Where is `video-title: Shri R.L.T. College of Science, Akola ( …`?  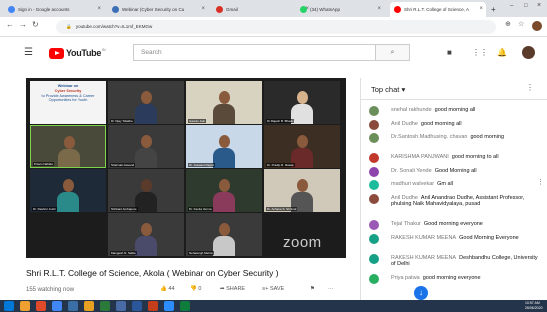 video-title: Shri R.L.T. College of Science, Akola ( … is located at coordinates (152, 273).